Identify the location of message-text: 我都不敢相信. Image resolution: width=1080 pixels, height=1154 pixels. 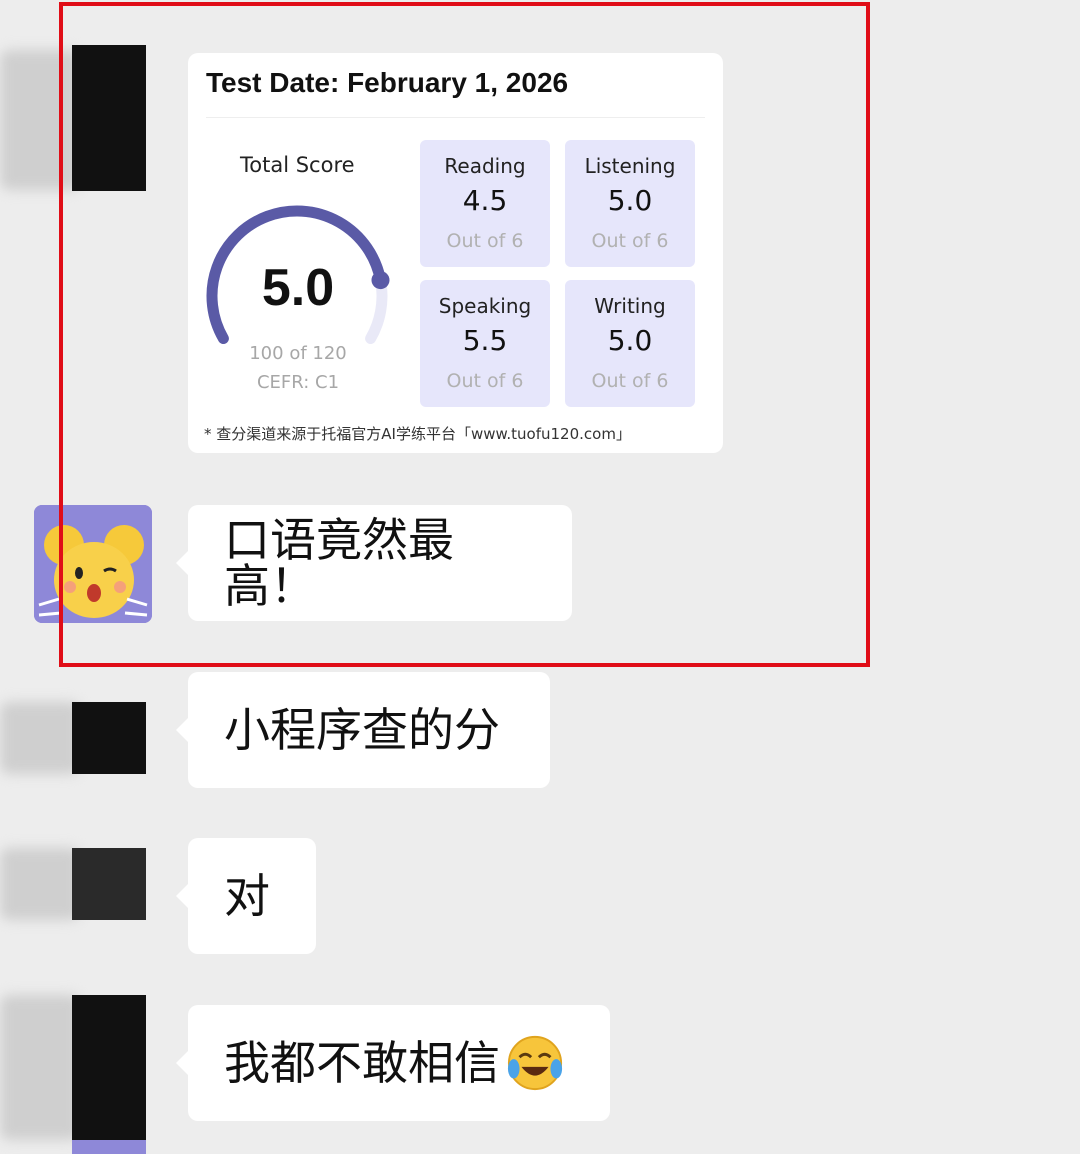
(362, 1063).